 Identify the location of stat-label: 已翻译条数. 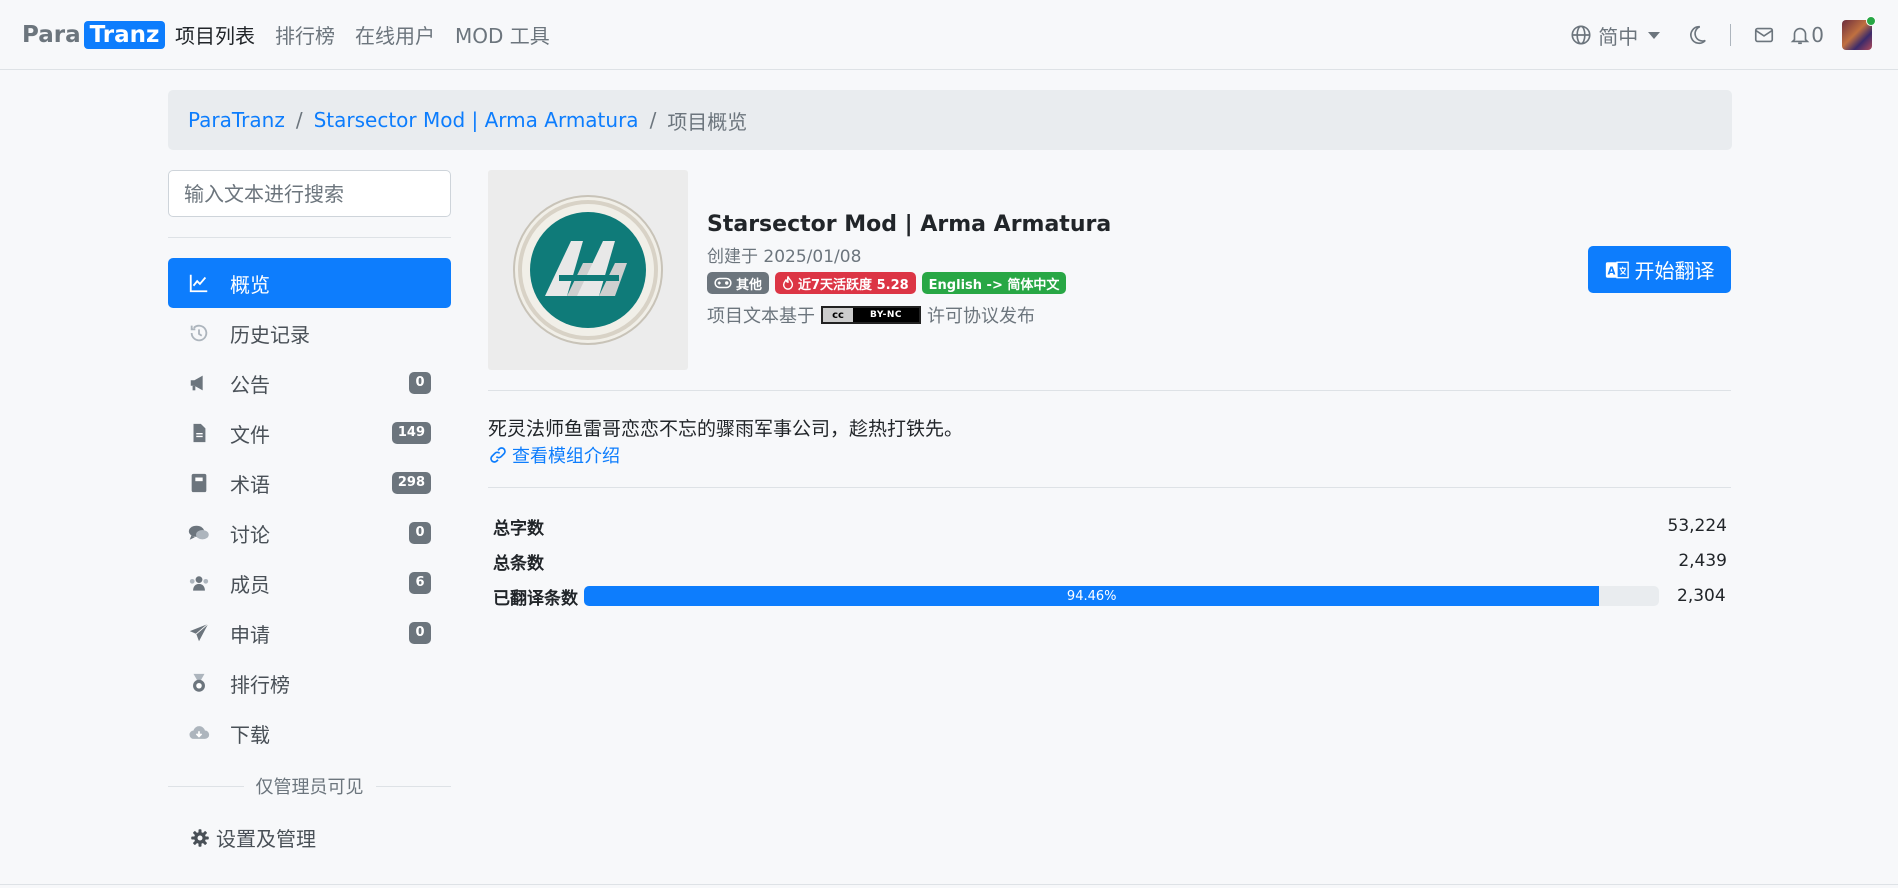
(535, 598).